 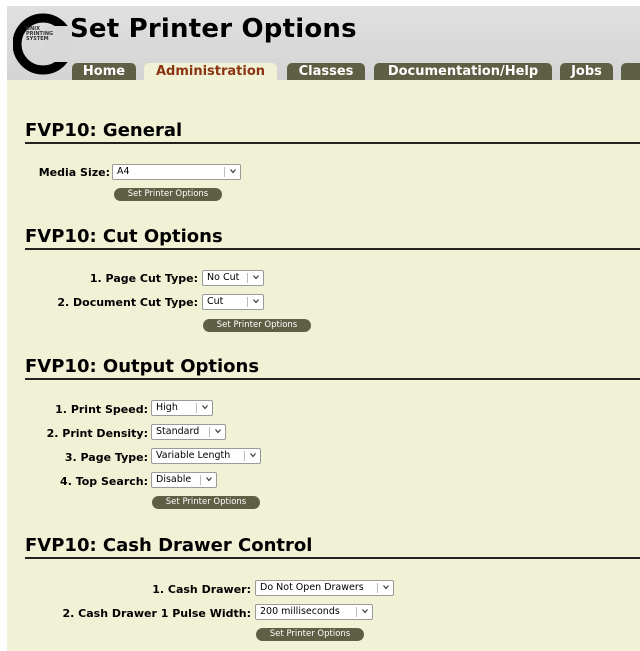 I want to click on media-size-select: A4, so click(x=176, y=172).